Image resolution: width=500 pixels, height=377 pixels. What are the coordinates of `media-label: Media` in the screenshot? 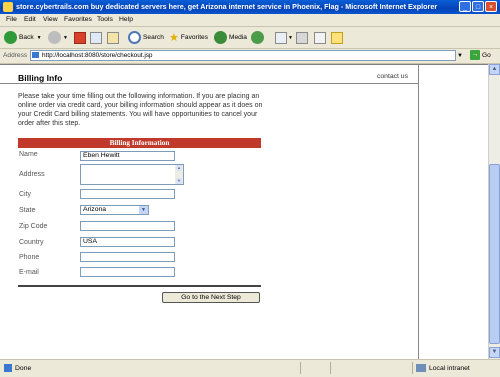 It's located at (238, 37).